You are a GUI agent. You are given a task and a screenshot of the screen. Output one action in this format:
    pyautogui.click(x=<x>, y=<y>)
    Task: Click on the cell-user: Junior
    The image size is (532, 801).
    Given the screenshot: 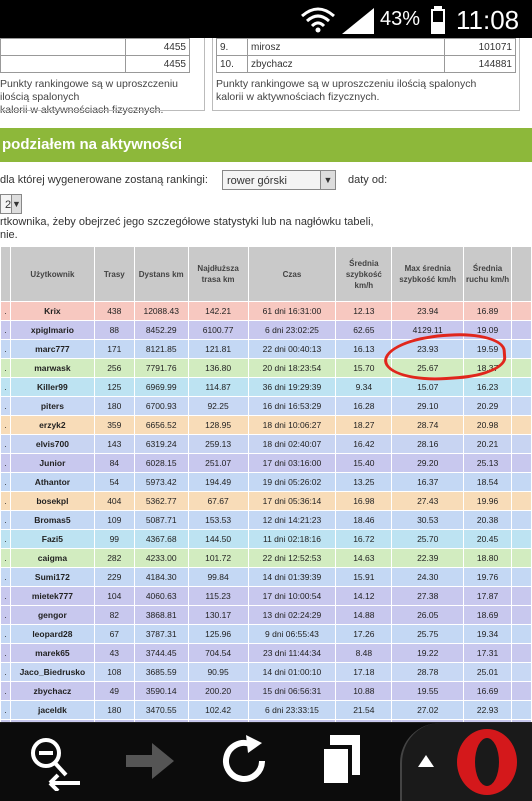 What is the action you would take?
    pyautogui.click(x=52, y=463)
    